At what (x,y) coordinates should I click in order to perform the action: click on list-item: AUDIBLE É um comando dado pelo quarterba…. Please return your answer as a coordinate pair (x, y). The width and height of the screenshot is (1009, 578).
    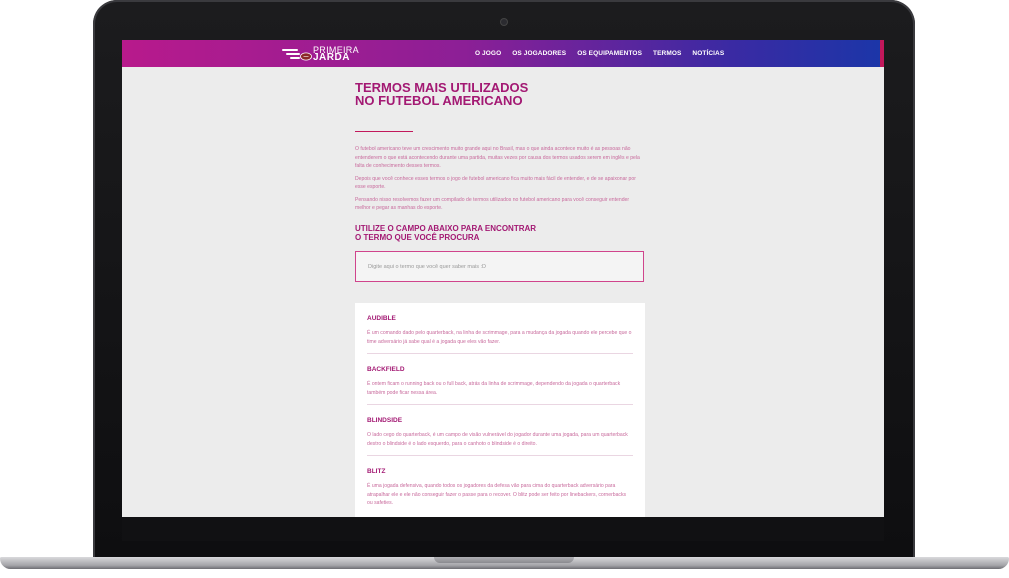
    Looking at the image, I should click on (500, 328).